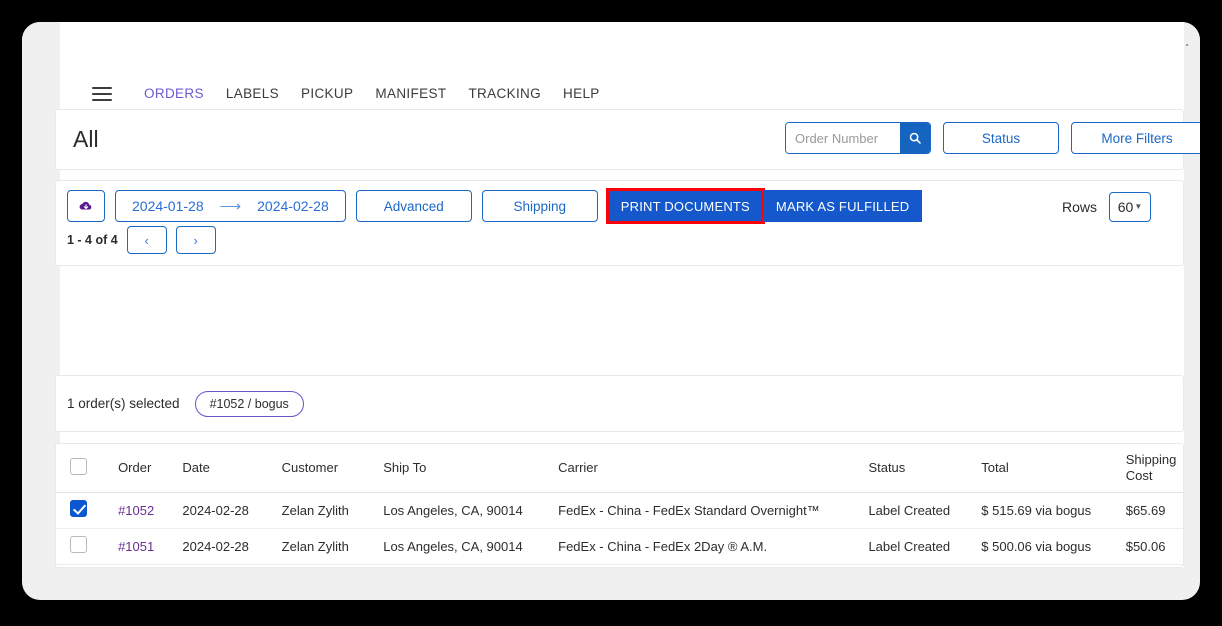 Image resolution: width=1222 pixels, height=626 pixels. I want to click on date-range-picker: 2024-01-28 ⟶ 2024-02-28, so click(230, 206).